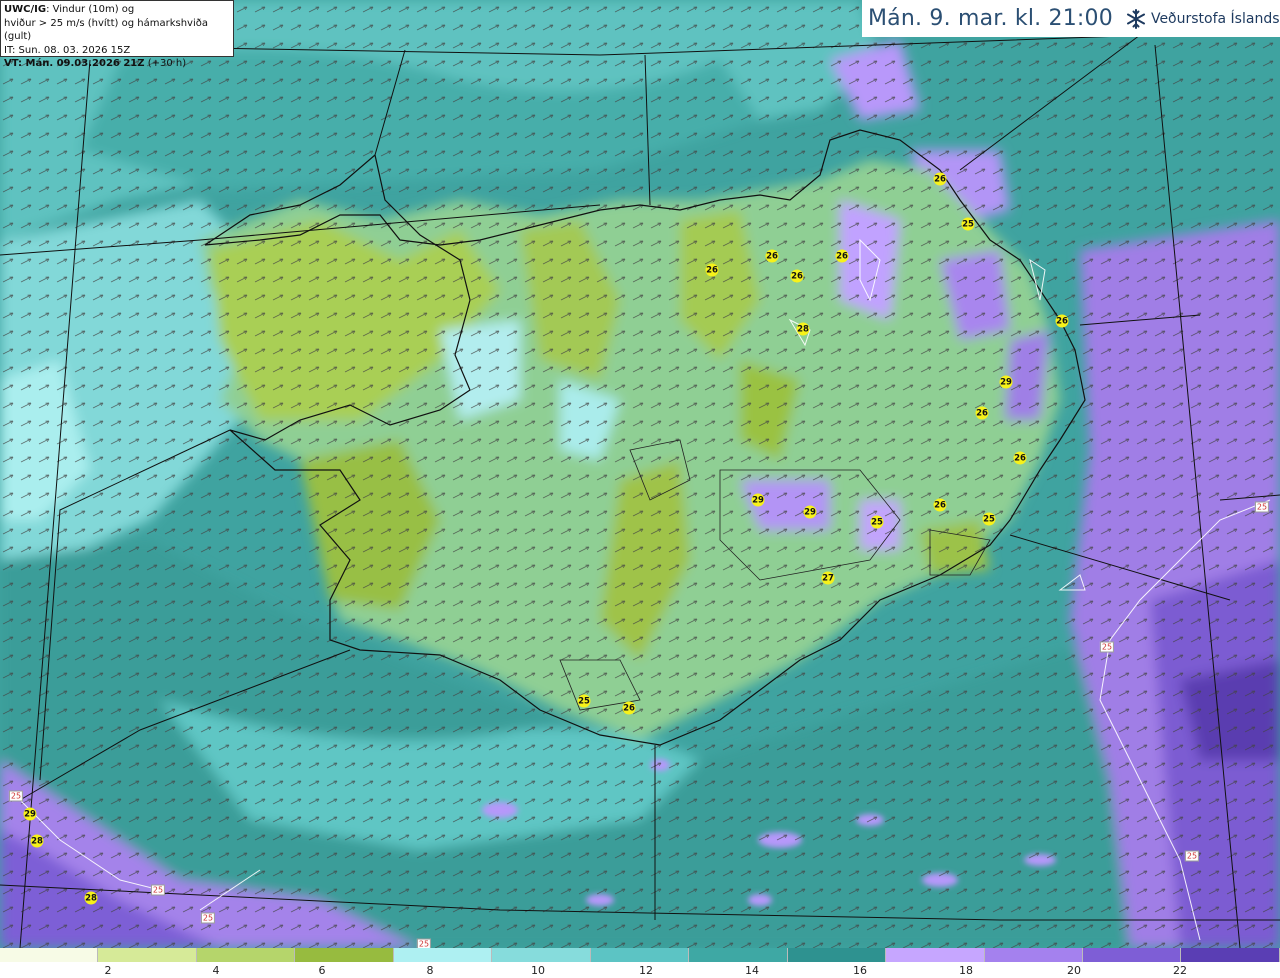  I want to click on legend-tick-label: 8, so click(430, 970).